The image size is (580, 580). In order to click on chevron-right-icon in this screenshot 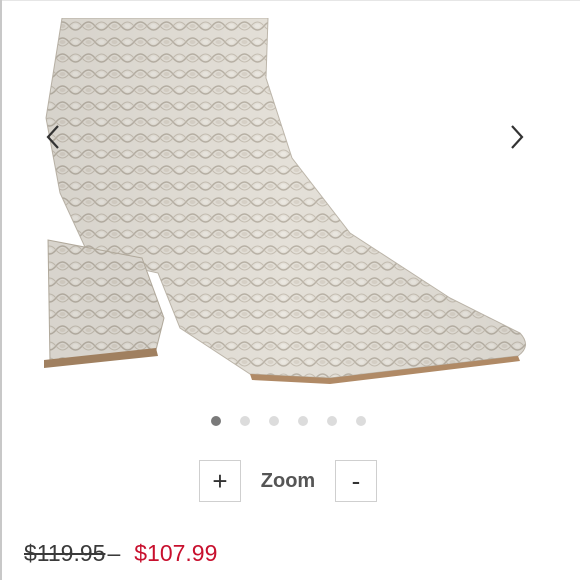, I will do `click(517, 137)`.